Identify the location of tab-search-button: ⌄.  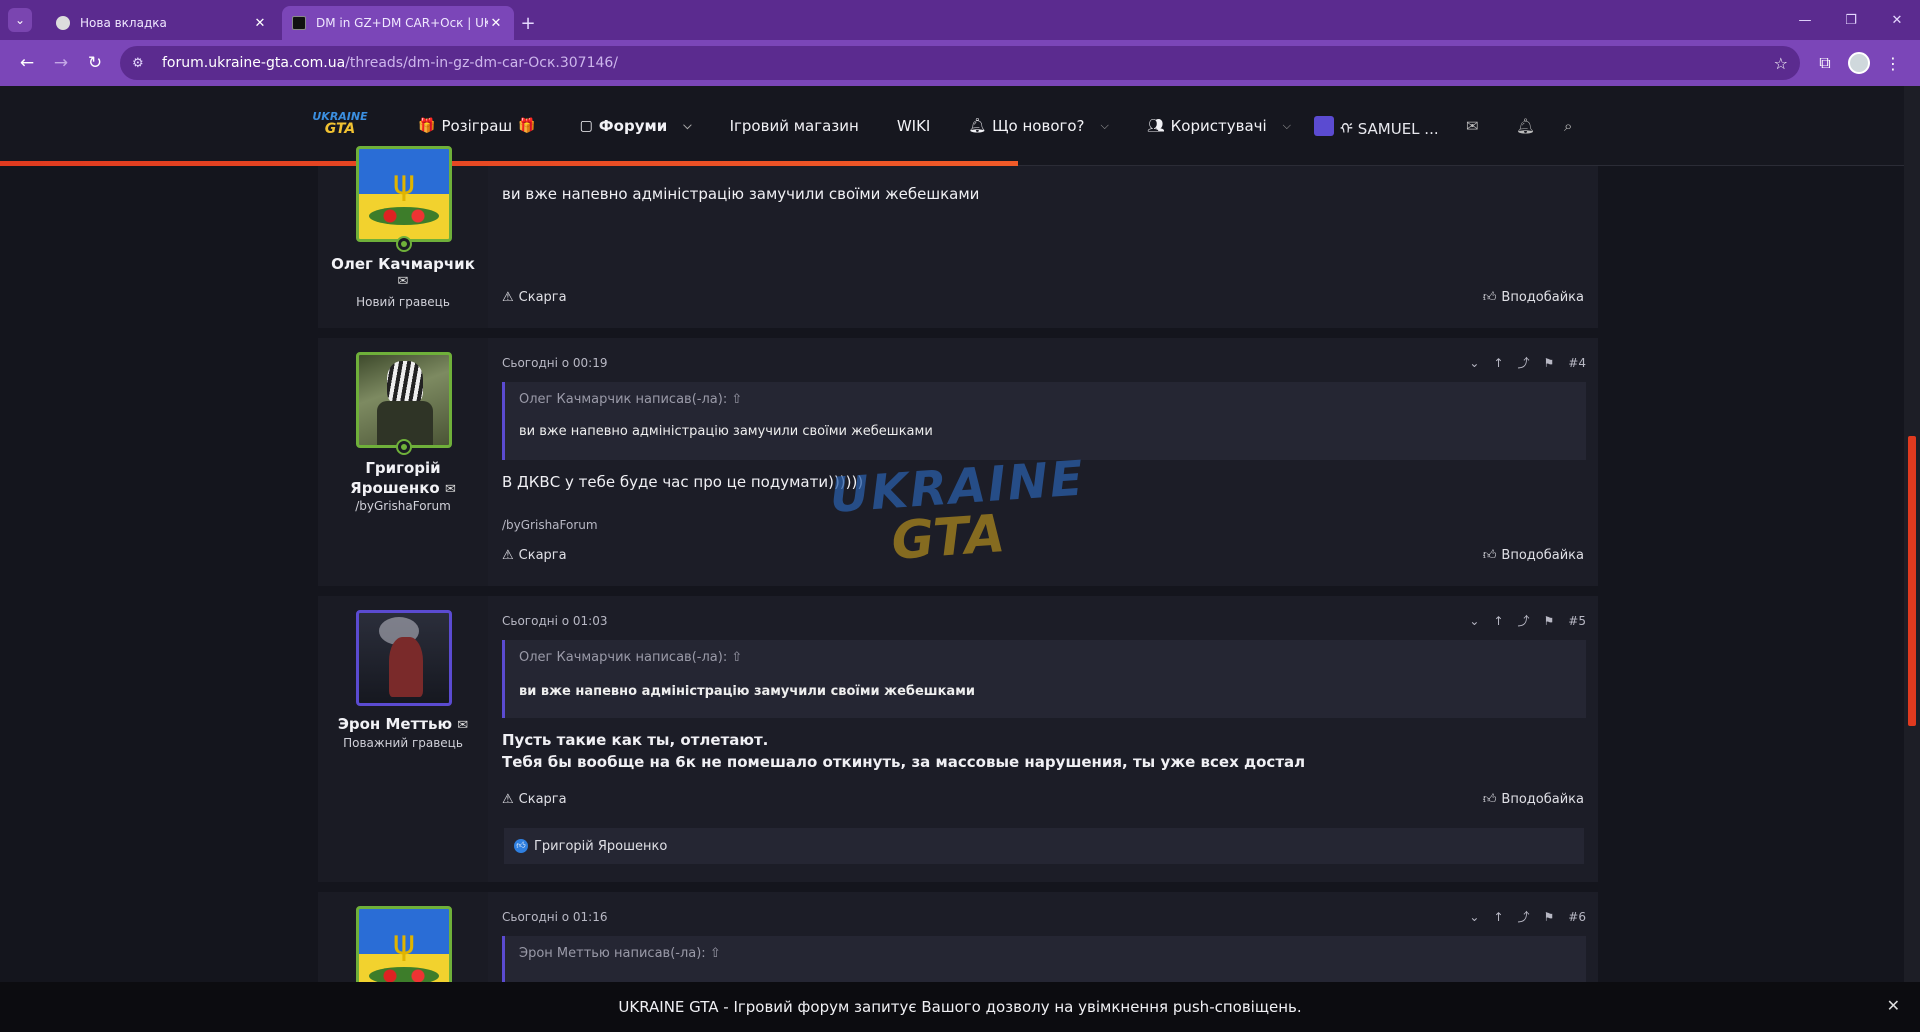
(20, 20).